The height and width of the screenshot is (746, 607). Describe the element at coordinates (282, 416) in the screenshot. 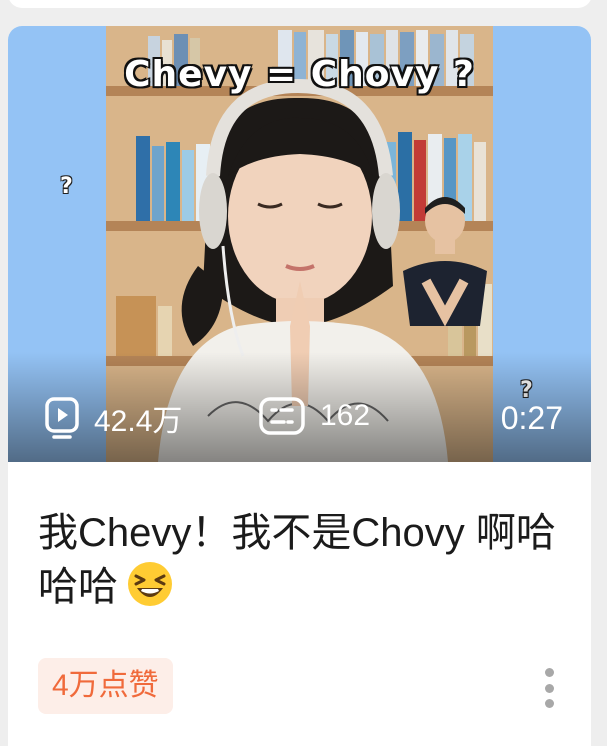

I see `danmaku-comment-icon` at that location.